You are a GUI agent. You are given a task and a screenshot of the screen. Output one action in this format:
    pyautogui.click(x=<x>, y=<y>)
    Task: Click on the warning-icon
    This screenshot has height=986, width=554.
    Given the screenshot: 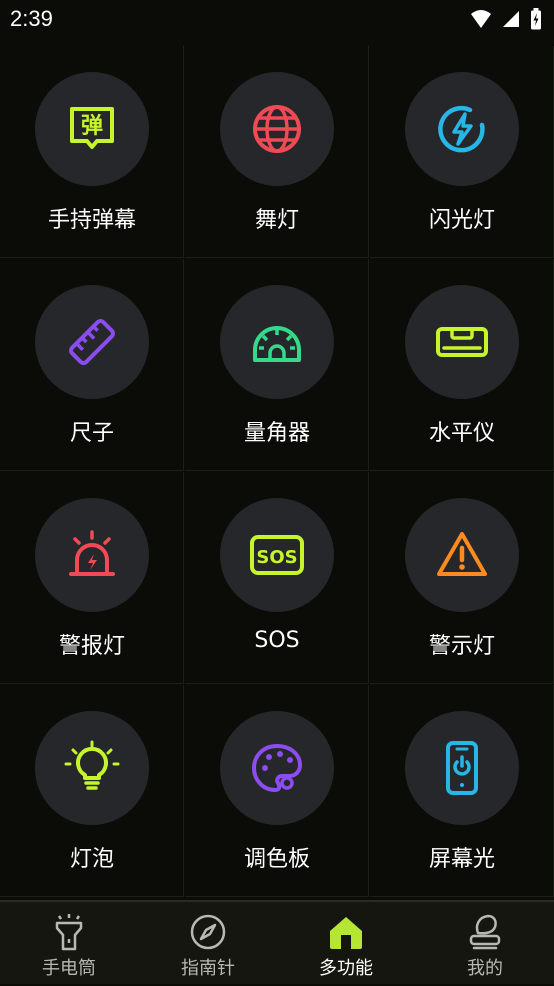 What is the action you would take?
    pyautogui.click(x=462, y=554)
    